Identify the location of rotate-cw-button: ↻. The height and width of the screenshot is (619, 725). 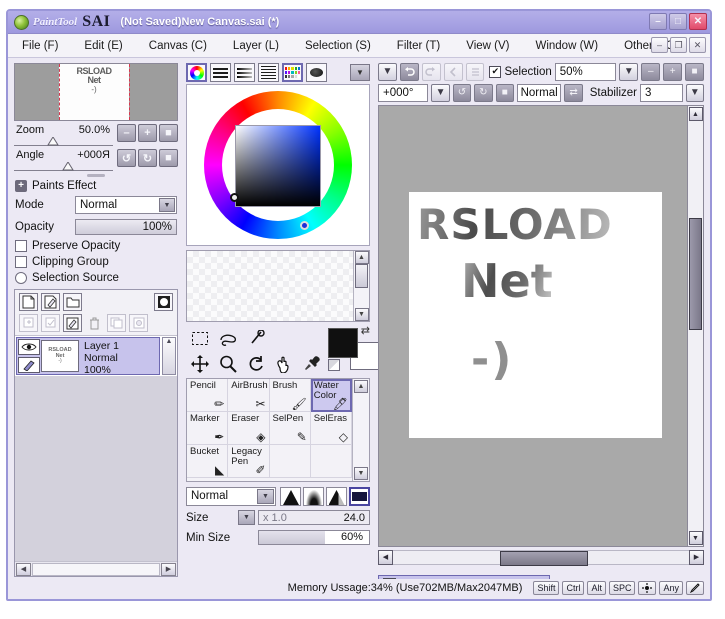
(147, 158).